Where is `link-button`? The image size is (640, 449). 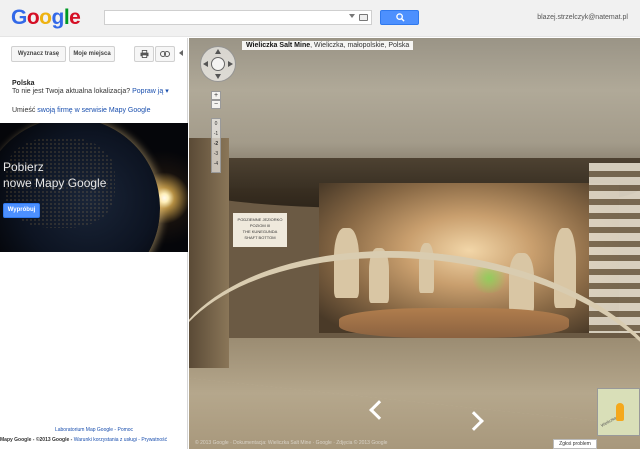 link-button is located at coordinates (165, 54).